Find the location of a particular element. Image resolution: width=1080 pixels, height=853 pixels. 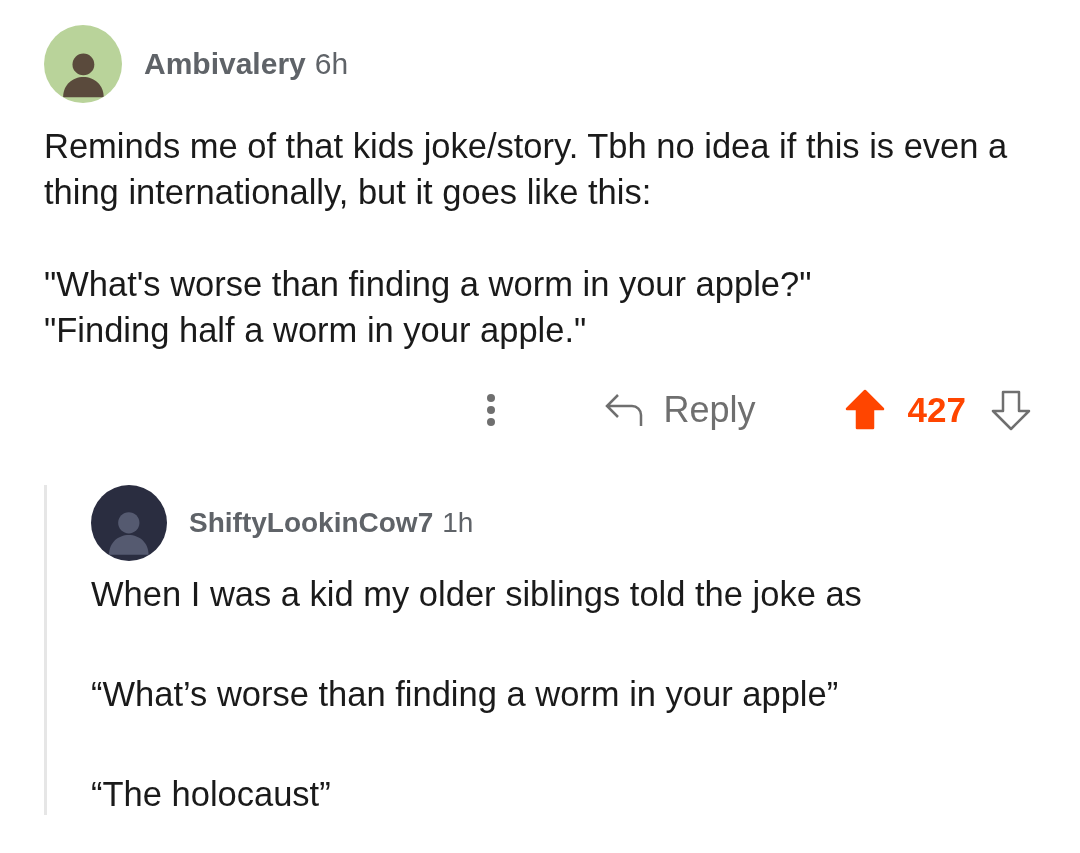

downvote-icon is located at coordinates (1011, 410).